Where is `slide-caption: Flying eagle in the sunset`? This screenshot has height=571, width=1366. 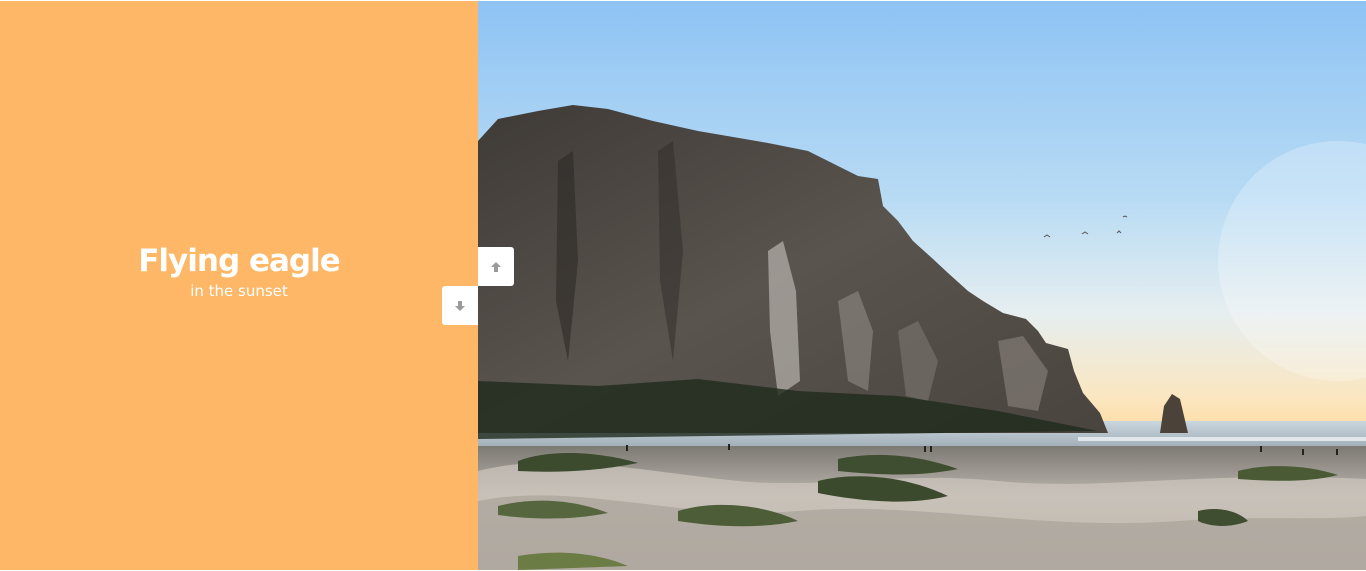 slide-caption: Flying eagle in the sunset is located at coordinates (239, 271).